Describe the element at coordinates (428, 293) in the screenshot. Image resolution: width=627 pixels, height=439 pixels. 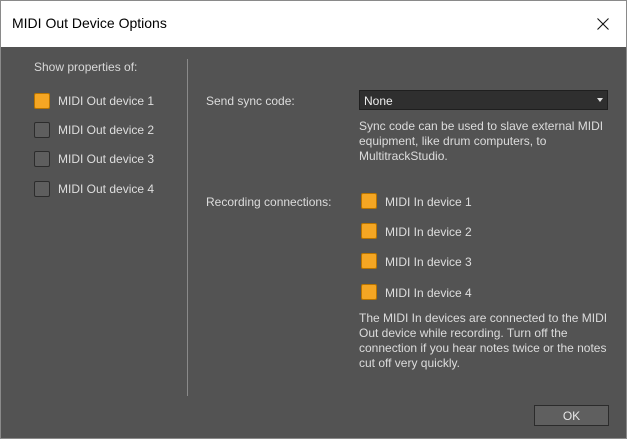
I see `midi-in-4-label: MIDI In device 4` at that location.